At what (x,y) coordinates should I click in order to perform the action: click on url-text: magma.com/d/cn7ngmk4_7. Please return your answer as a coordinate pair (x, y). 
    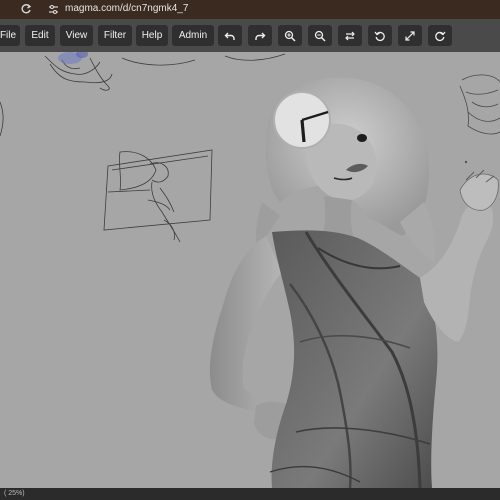
    Looking at the image, I should click on (126, 8).